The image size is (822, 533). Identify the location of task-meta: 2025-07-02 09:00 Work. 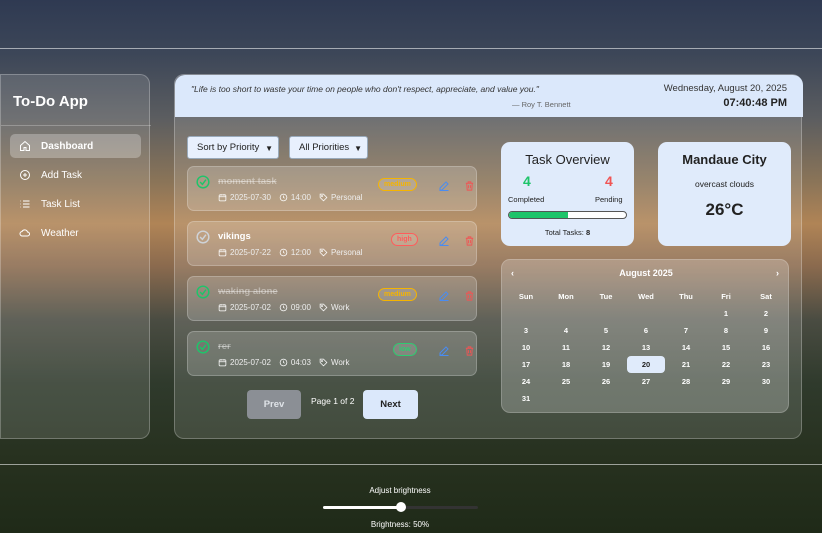
(287, 307).